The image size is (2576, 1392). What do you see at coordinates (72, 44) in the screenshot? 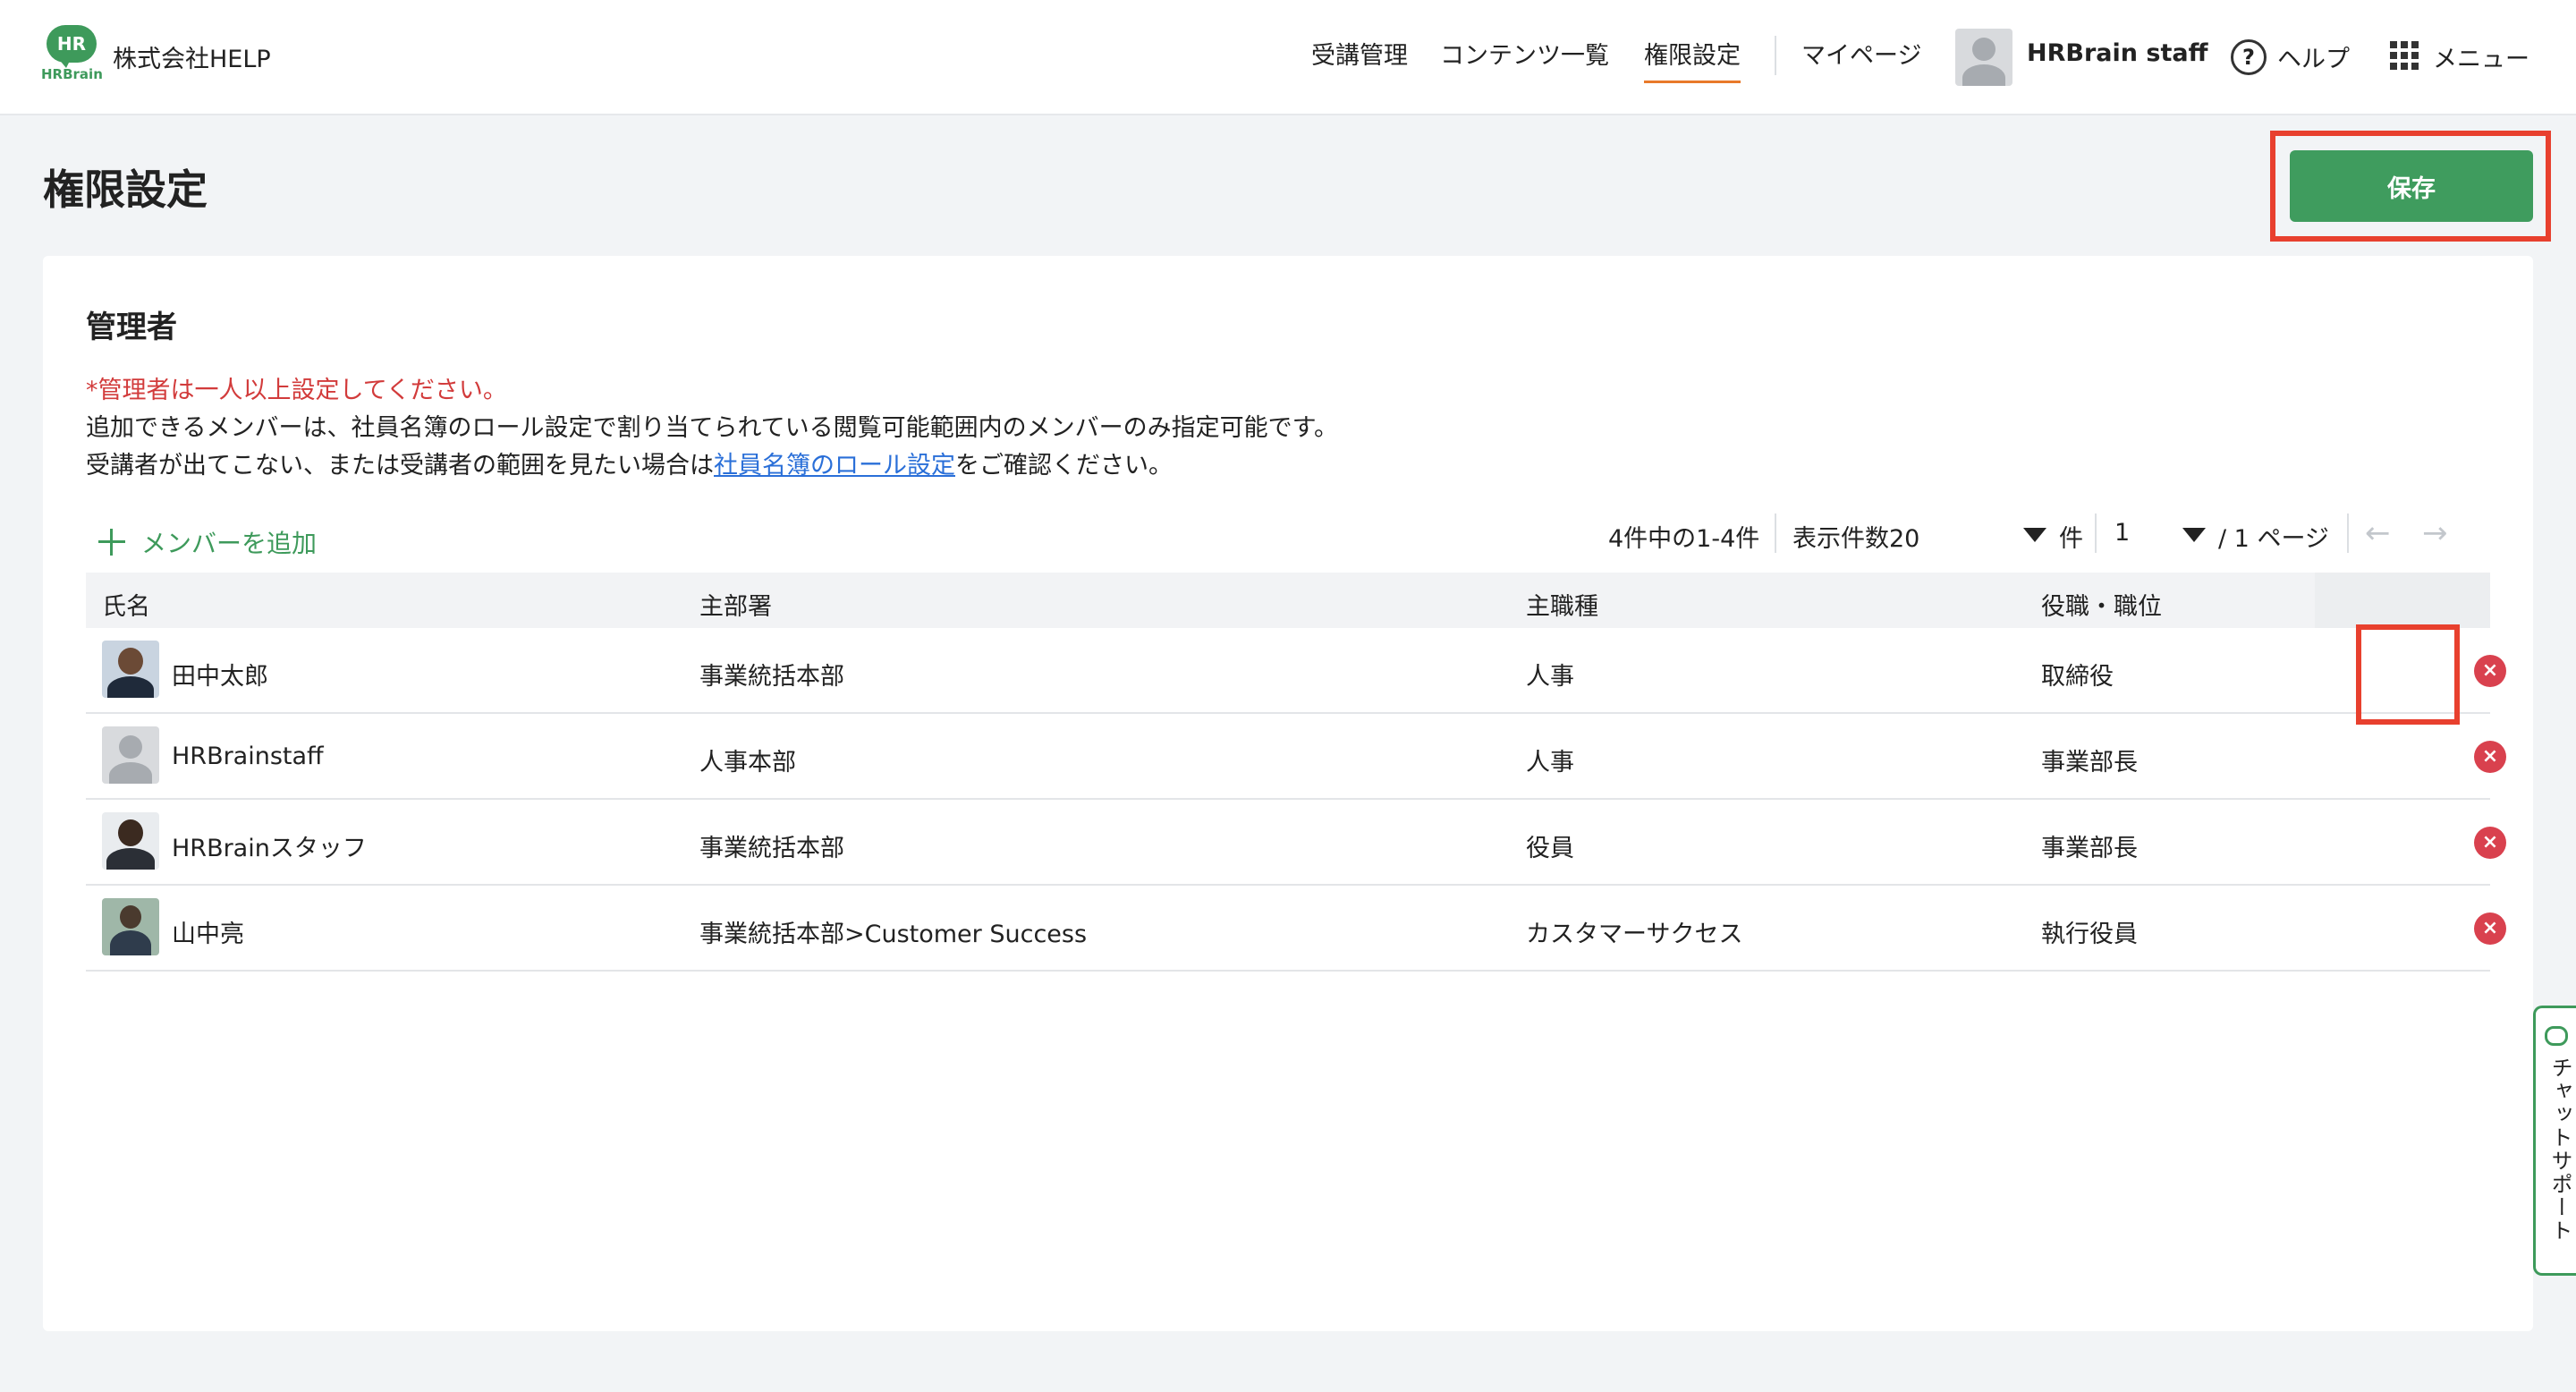
I see `logo-bubble: HR` at bounding box center [72, 44].